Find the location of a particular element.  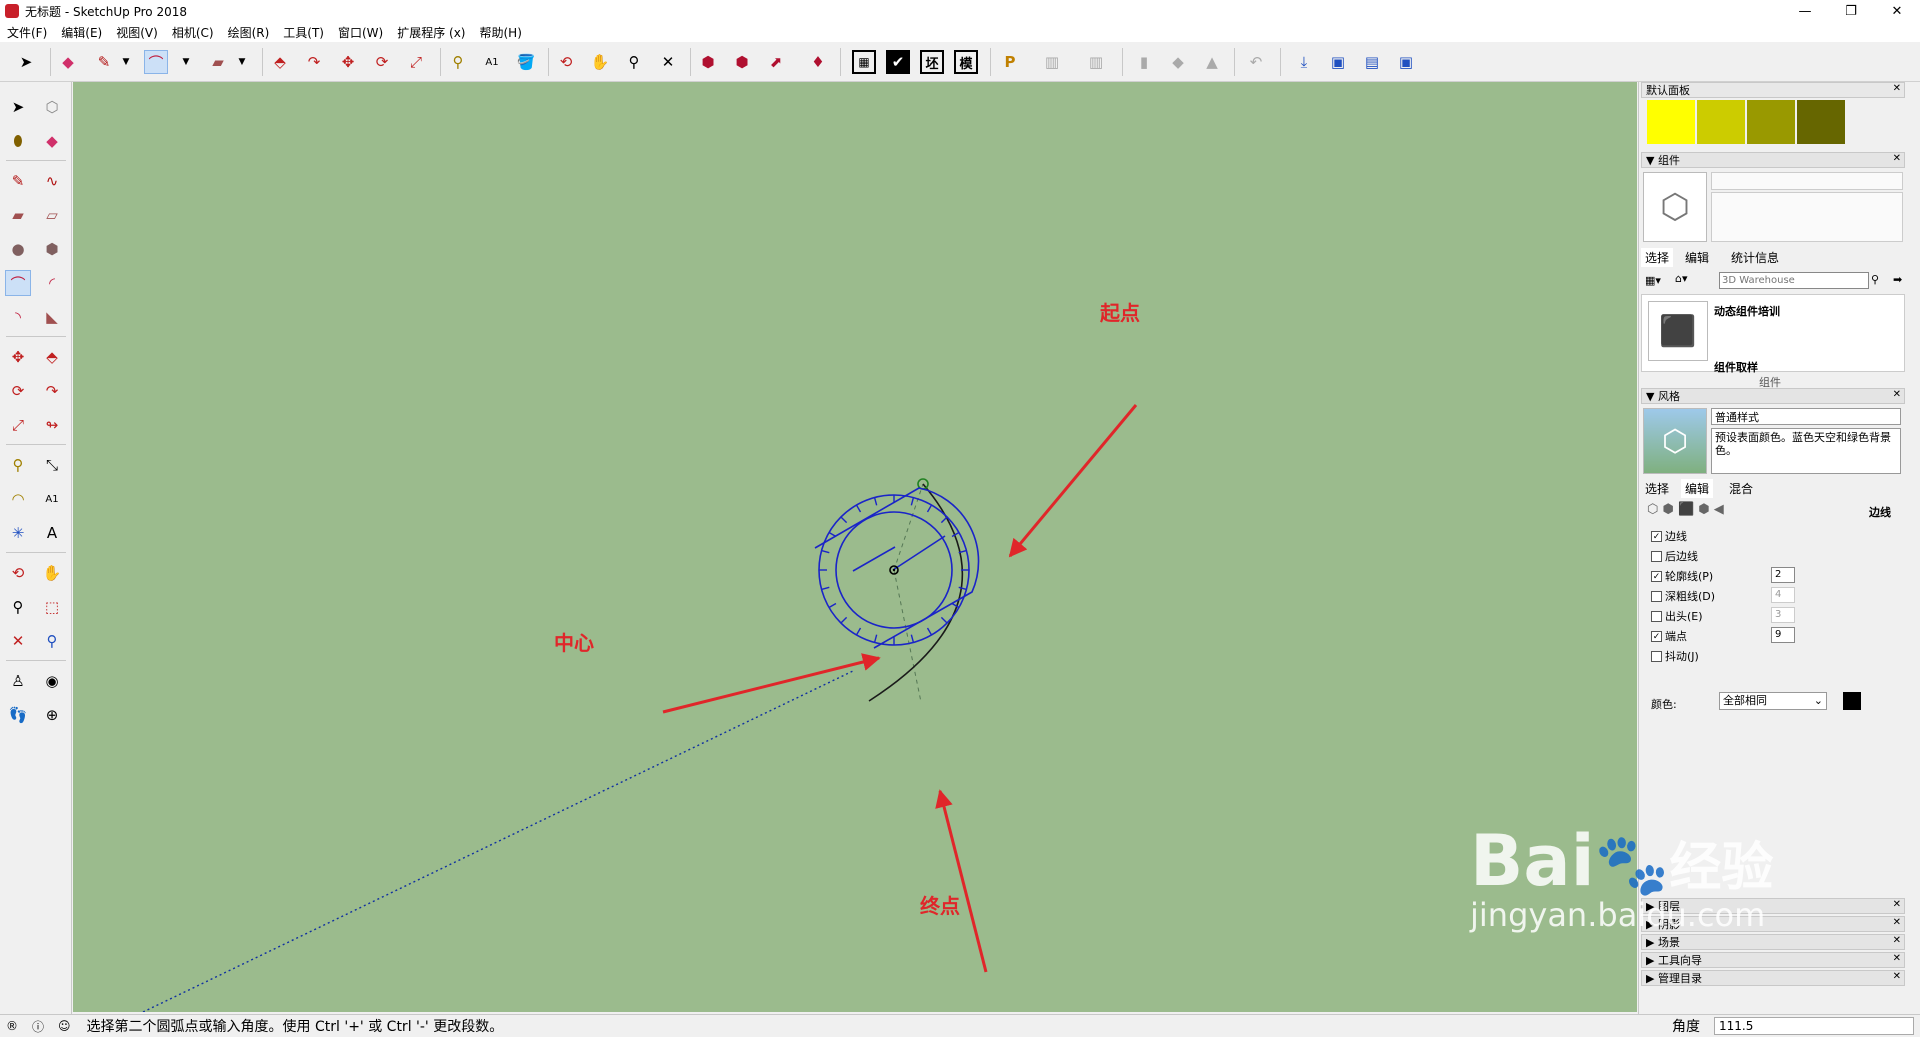

search-icon: ⚲ is located at coordinates (1875, 279).